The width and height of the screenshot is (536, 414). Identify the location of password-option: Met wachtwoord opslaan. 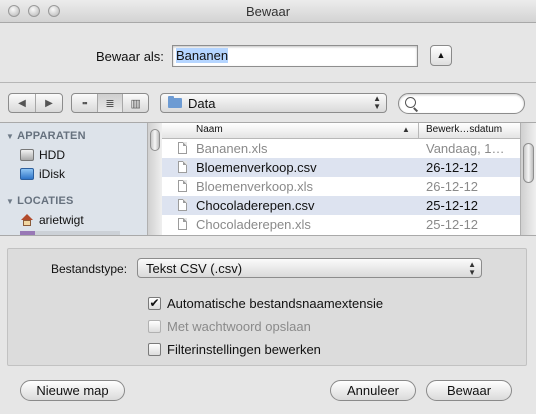
(229, 326).